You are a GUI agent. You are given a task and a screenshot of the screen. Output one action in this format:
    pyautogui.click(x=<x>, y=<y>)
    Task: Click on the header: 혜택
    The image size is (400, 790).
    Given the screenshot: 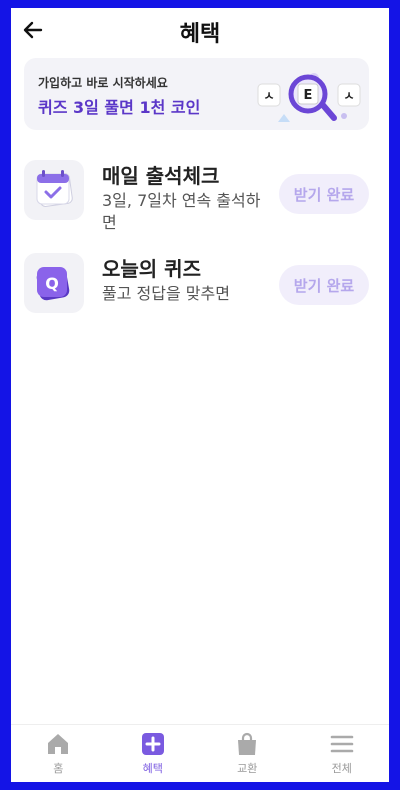 What is the action you would take?
    pyautogui.click(x=200, y=29)
    